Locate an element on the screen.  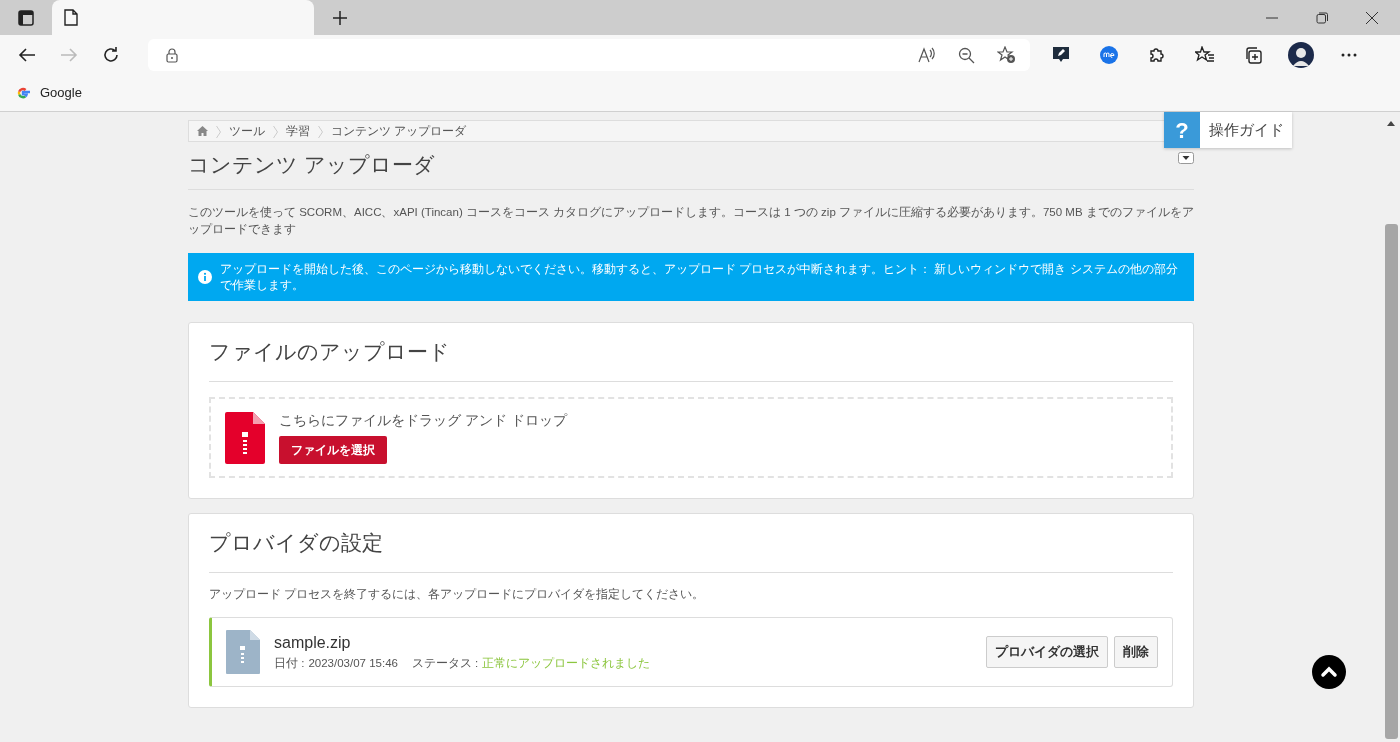
drop-zone: こちらにファイルをドラッグ アンド ドロップ ファイルを選択 is located at coordinates (691, 437).